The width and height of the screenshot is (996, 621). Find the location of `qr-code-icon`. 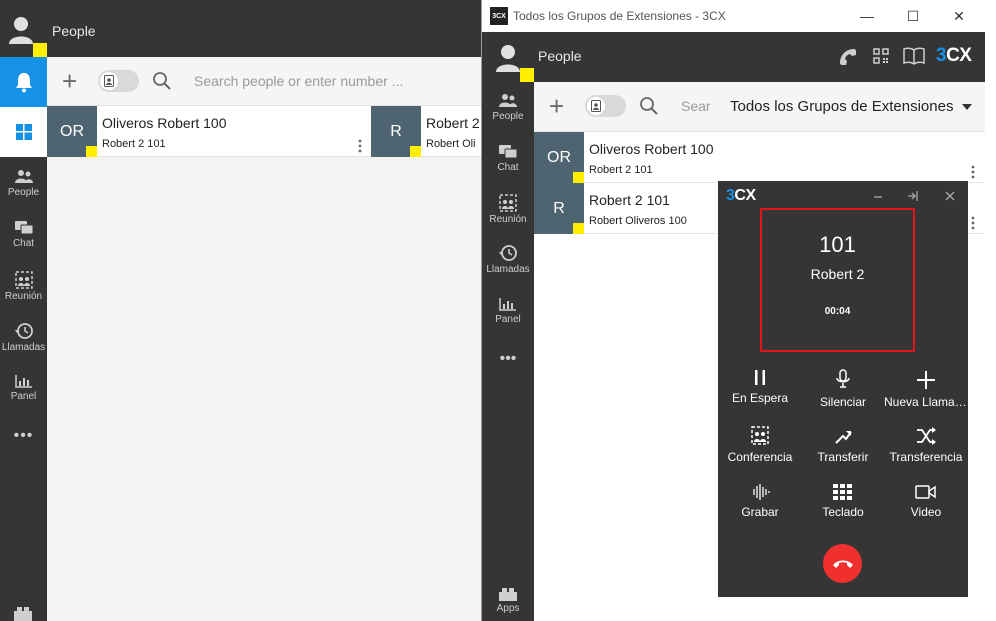

qr-code-icon is located at coordinates (881, 56).